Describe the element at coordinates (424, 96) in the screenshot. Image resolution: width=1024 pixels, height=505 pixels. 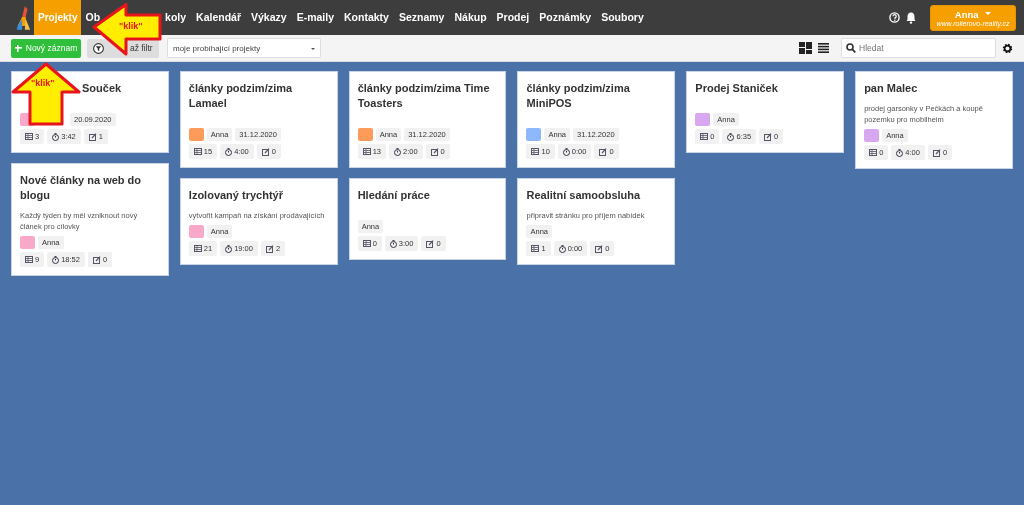
I see `card-title: články podzim/zima Time Toasters` at that location.